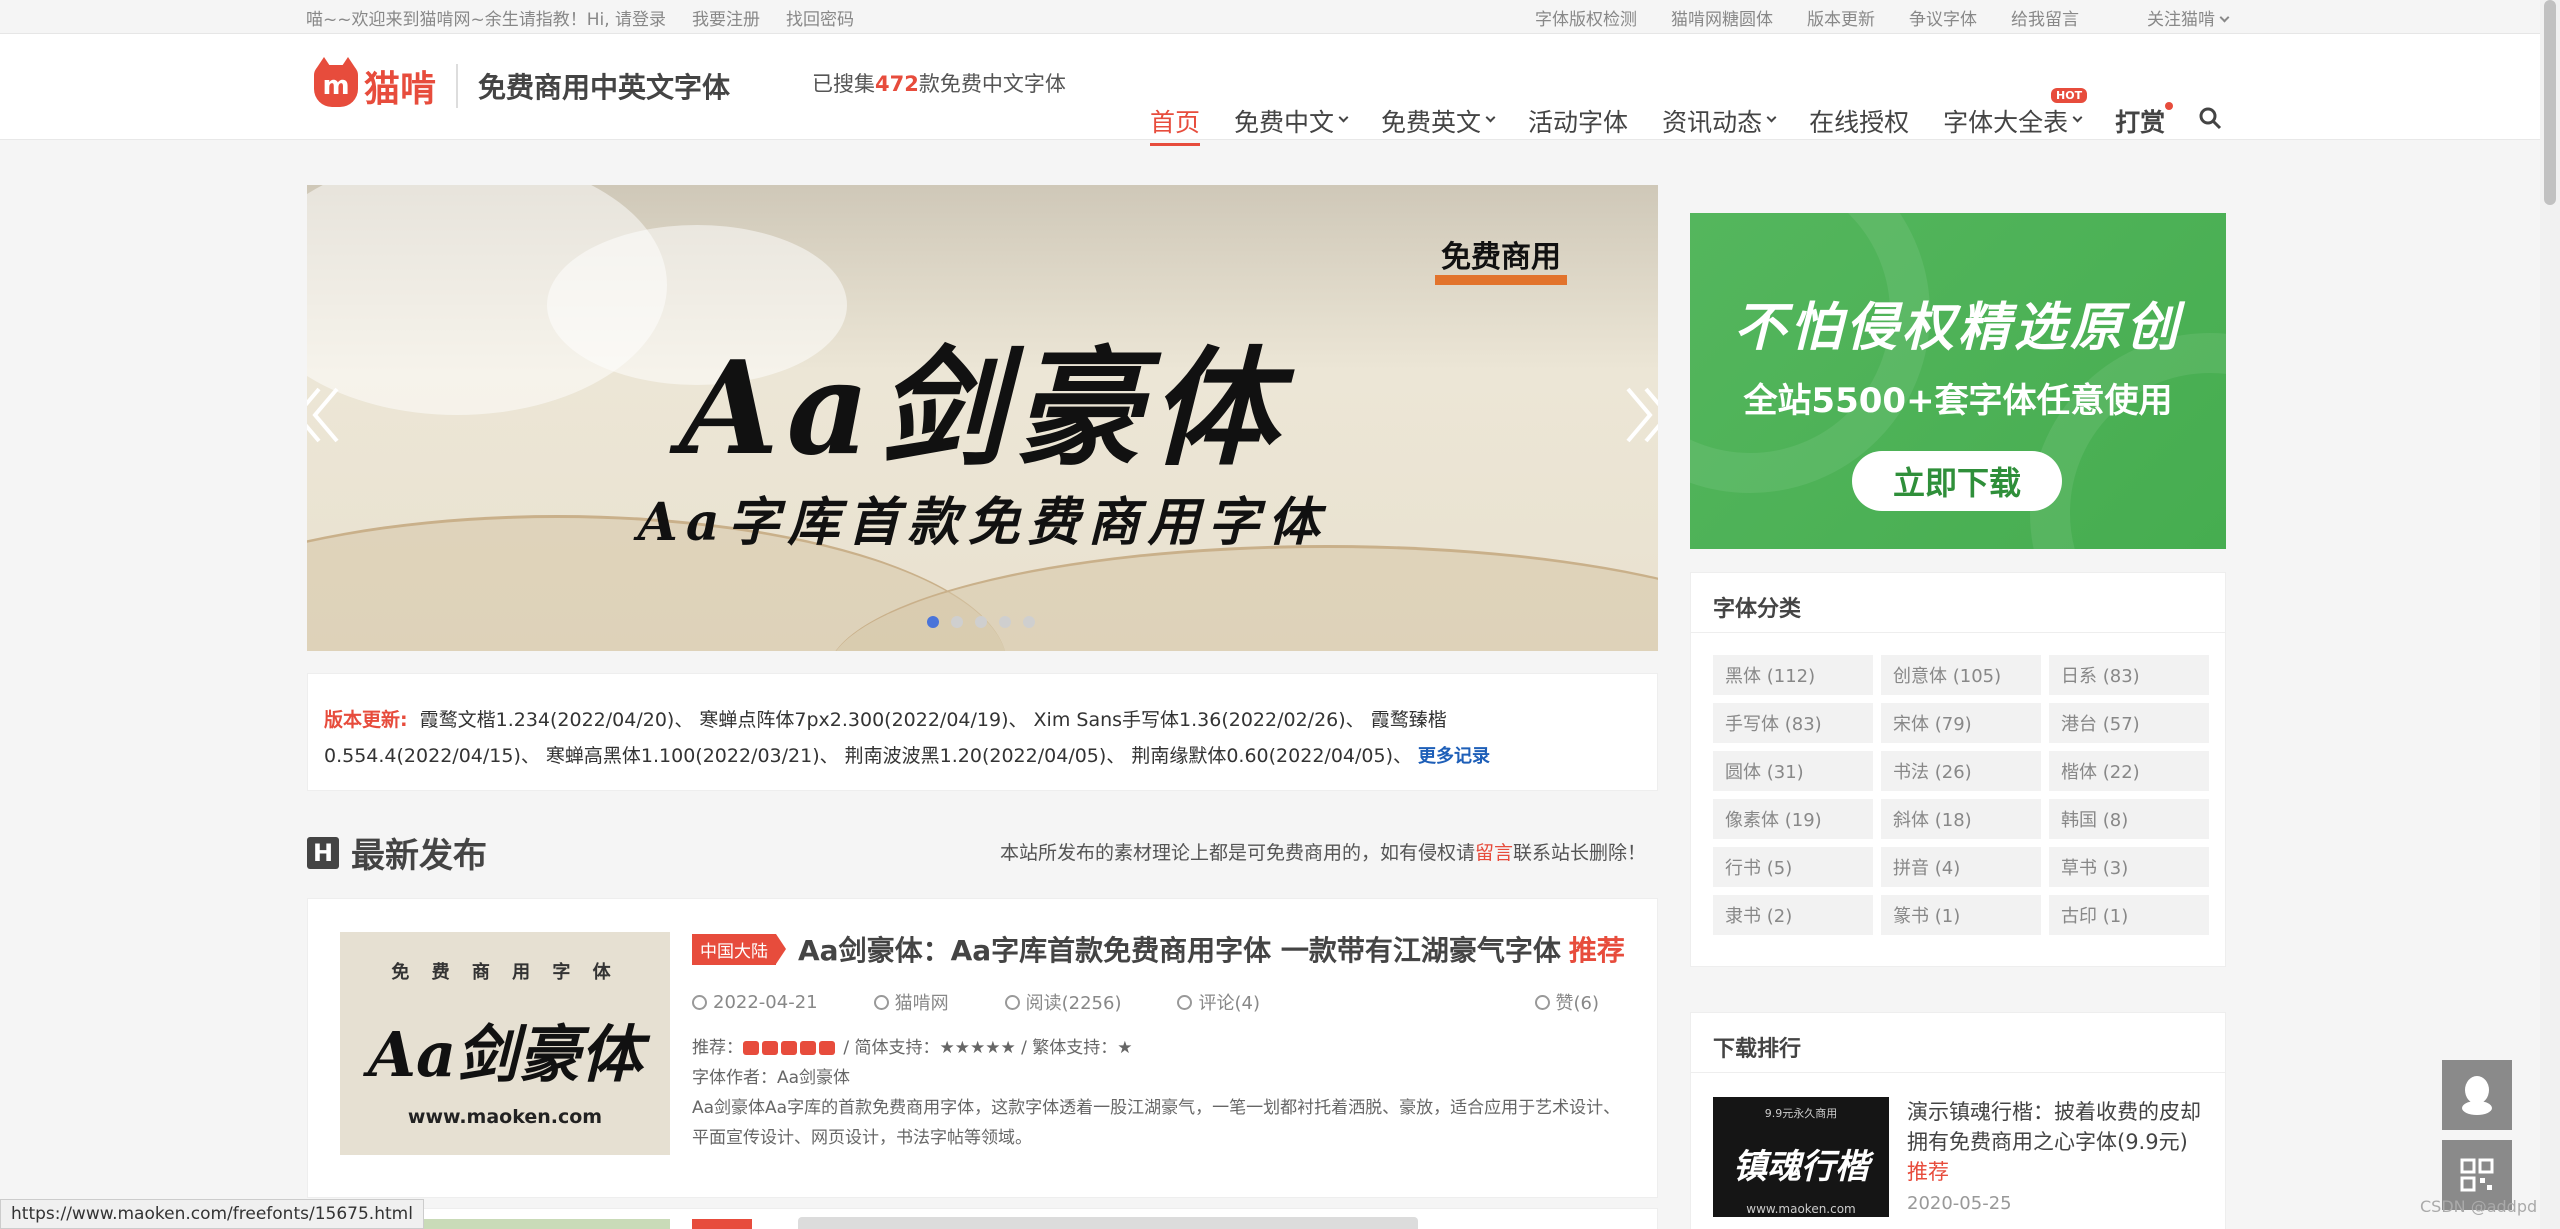  What do you see at coordinates (881, 1002) in the screenshot?
I see `user-icon` at bounding box center [881, 1002].